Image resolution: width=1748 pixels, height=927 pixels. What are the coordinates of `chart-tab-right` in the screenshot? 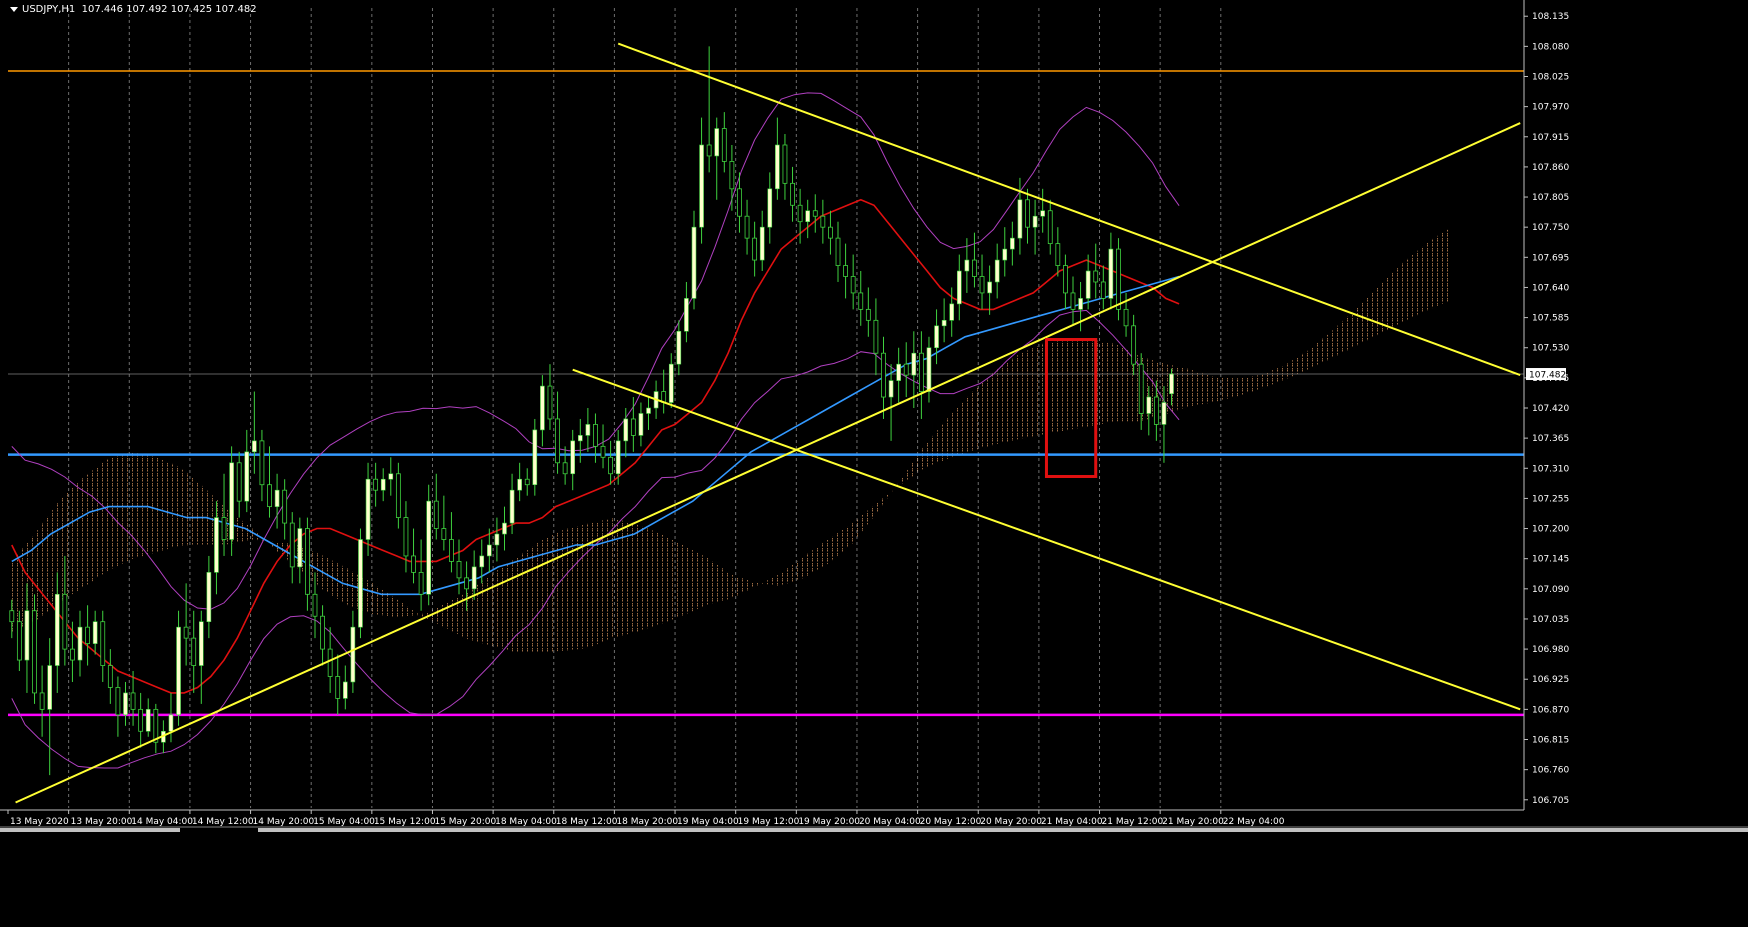 It's located at (1003, 830).